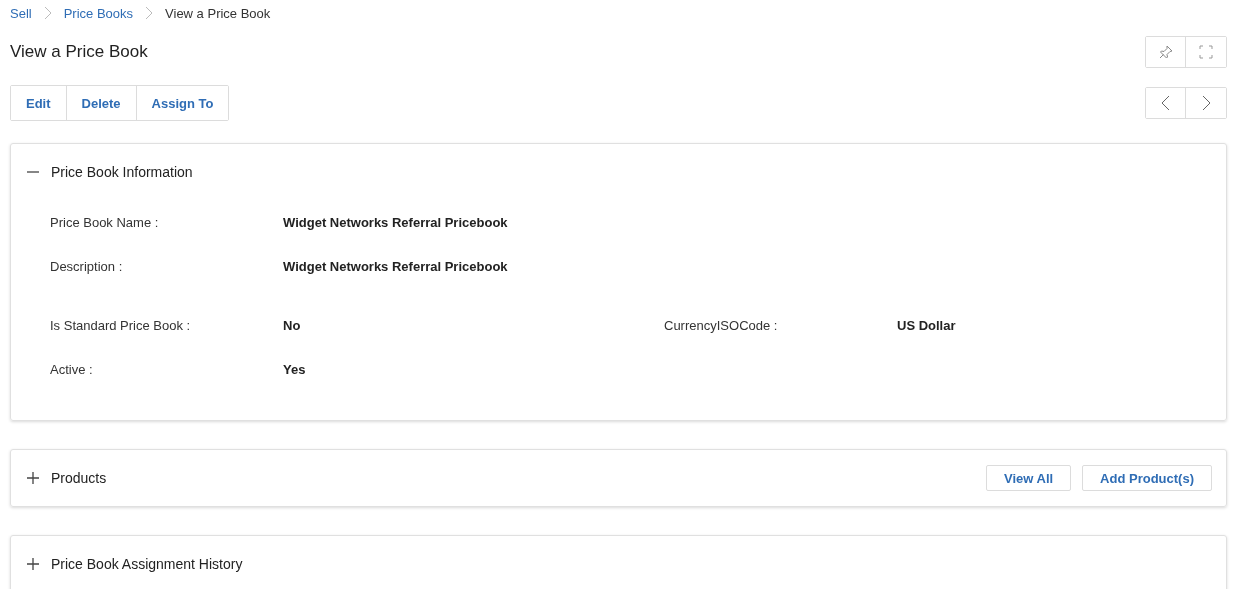  I want to click on field-label: Description :, so click(87, 266).